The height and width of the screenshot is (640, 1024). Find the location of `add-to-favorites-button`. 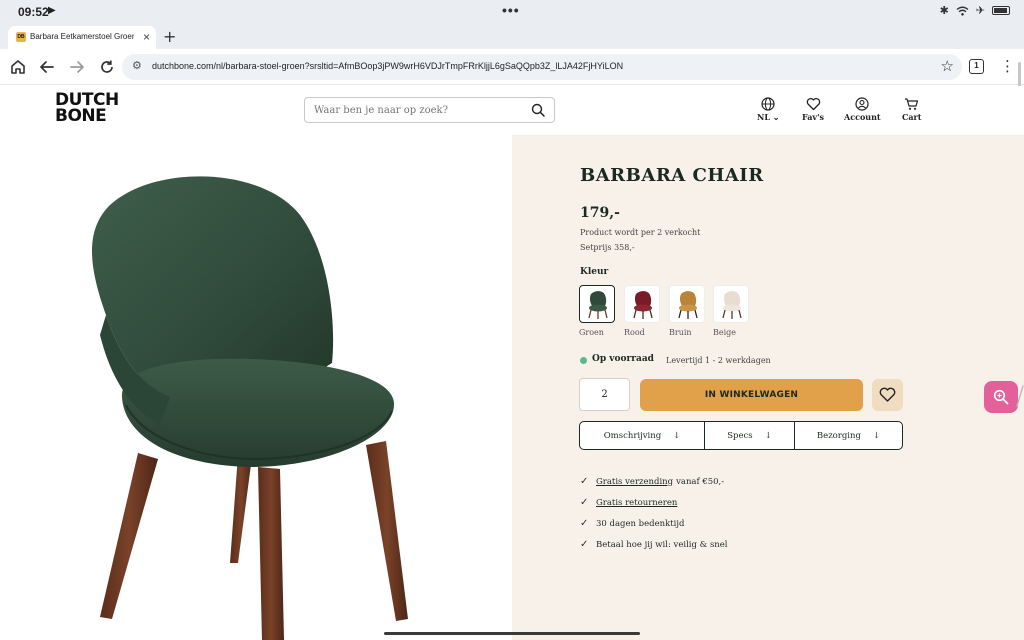

add-to-favorites-button is located at coordinates (887, 395).